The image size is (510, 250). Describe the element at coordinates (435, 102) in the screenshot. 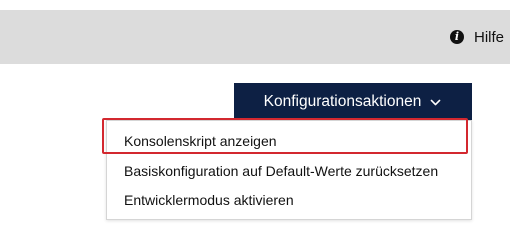

I see `chevron-down-icon` at that location.